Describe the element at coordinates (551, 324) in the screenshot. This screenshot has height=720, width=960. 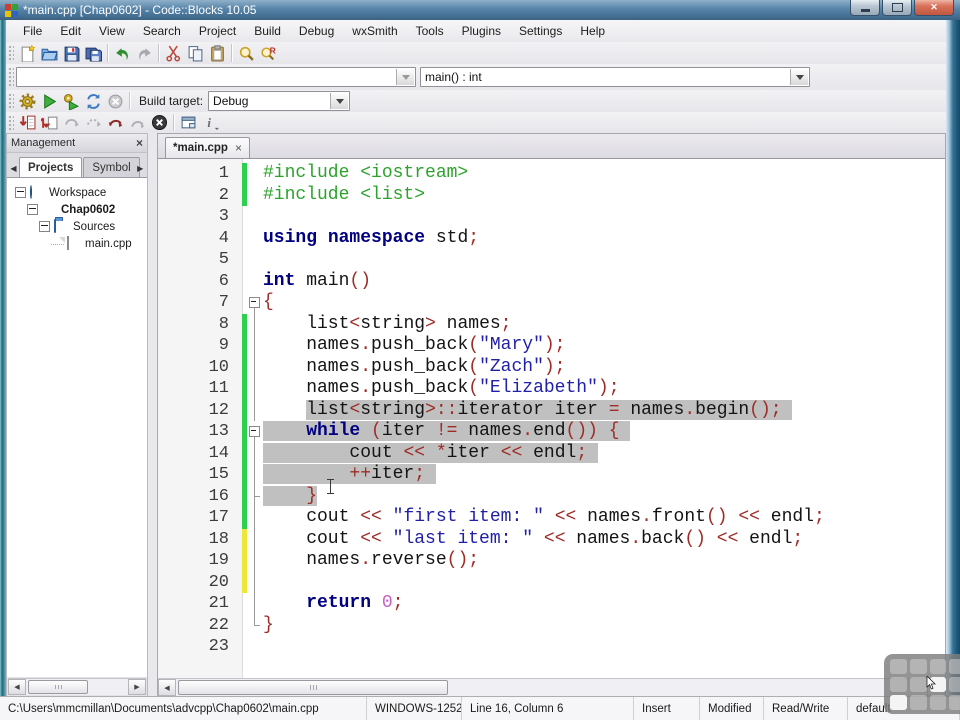
I see `code-line: 8 list<string> names;` at that location.